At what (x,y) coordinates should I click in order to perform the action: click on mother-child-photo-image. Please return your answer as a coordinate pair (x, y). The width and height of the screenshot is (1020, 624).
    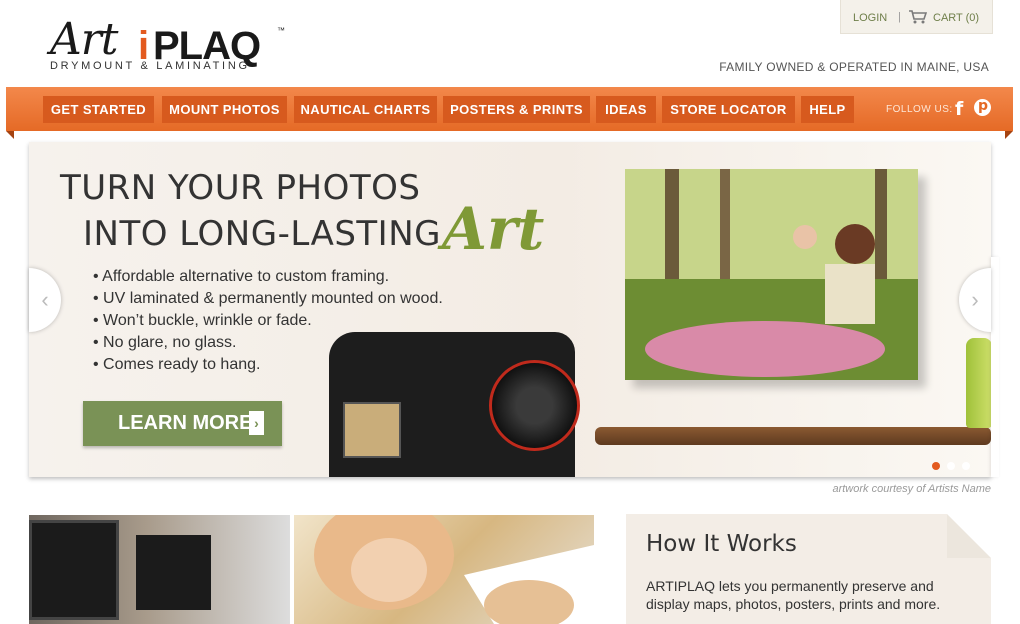
    Looking at the image, I should click on (771, 274).